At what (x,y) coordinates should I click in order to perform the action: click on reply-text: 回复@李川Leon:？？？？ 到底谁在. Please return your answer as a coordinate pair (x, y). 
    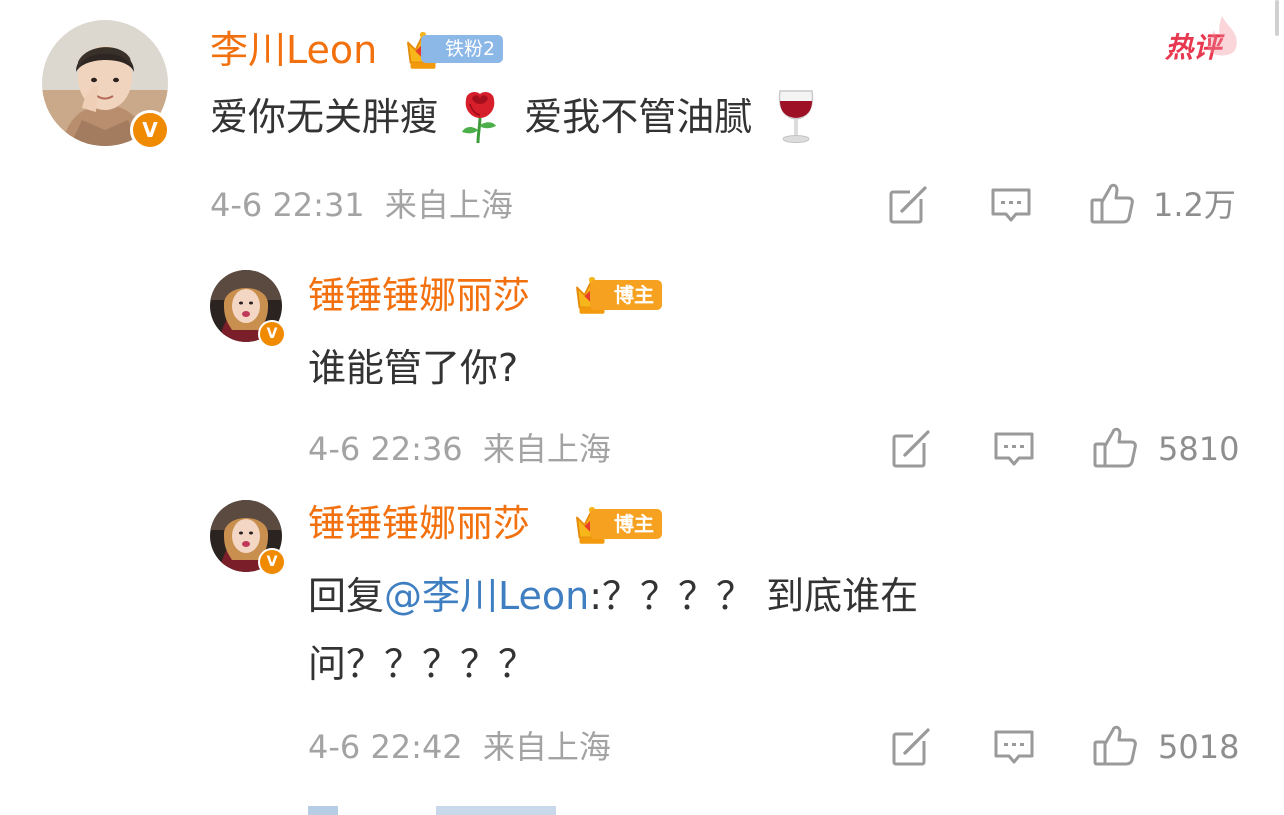
    Looking at the image, I should click on (613, 596).